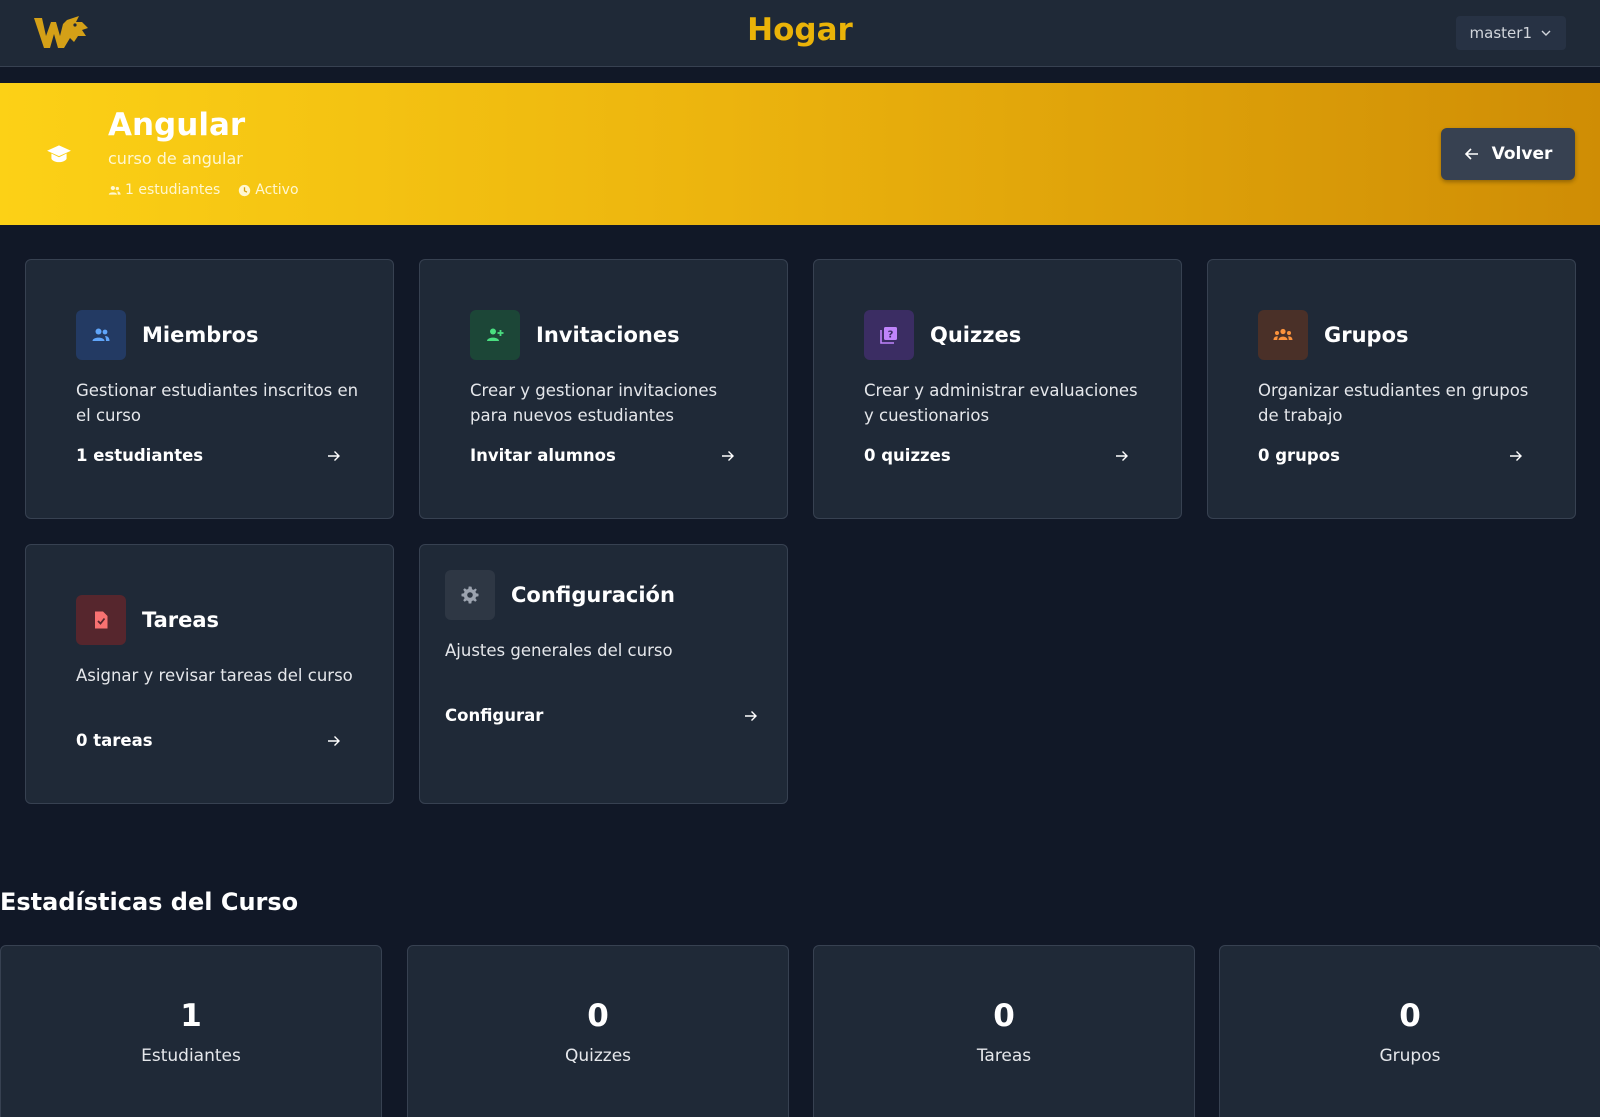  Describe the element at coordinates (559, 650) in the screenshot. I see `card-description: Ajustes generales del curso` at that location.